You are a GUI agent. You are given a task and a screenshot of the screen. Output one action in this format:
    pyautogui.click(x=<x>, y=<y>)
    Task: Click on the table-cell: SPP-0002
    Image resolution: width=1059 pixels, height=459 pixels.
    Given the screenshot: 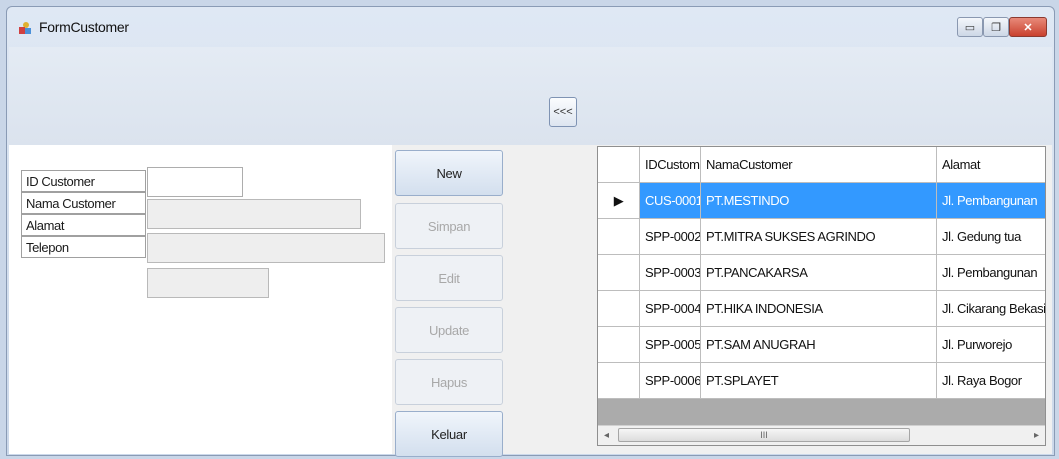 What is the action you would take?
    pyautogui.click(x=670, y=237)
    